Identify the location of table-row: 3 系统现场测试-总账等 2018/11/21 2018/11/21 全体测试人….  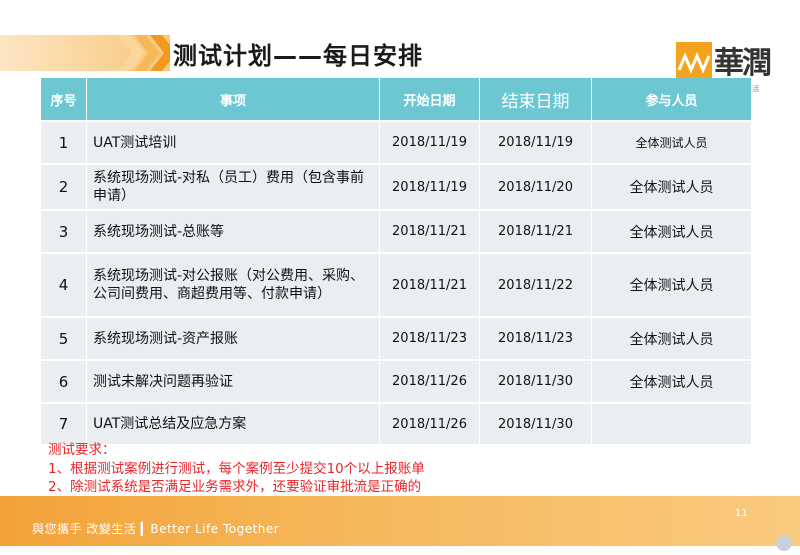
(396, 230).